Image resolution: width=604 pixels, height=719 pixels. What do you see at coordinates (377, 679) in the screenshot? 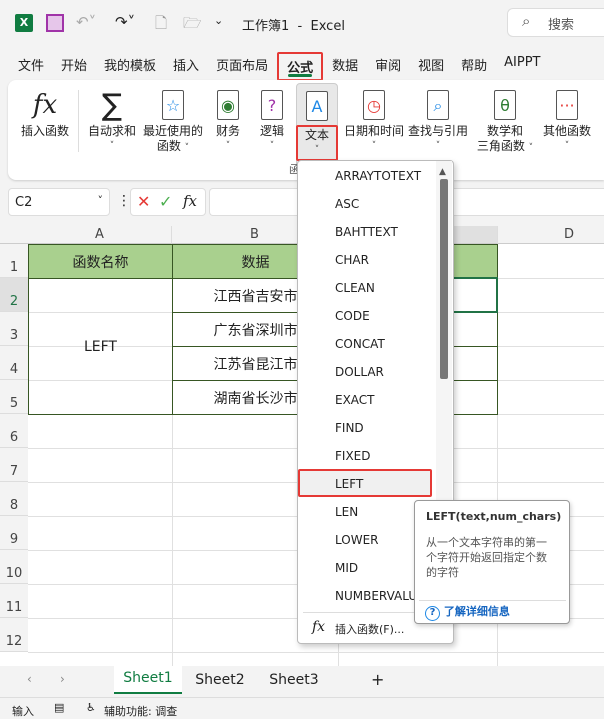
I see `add-sheet-icon: +` at bounding box center [377, 679].